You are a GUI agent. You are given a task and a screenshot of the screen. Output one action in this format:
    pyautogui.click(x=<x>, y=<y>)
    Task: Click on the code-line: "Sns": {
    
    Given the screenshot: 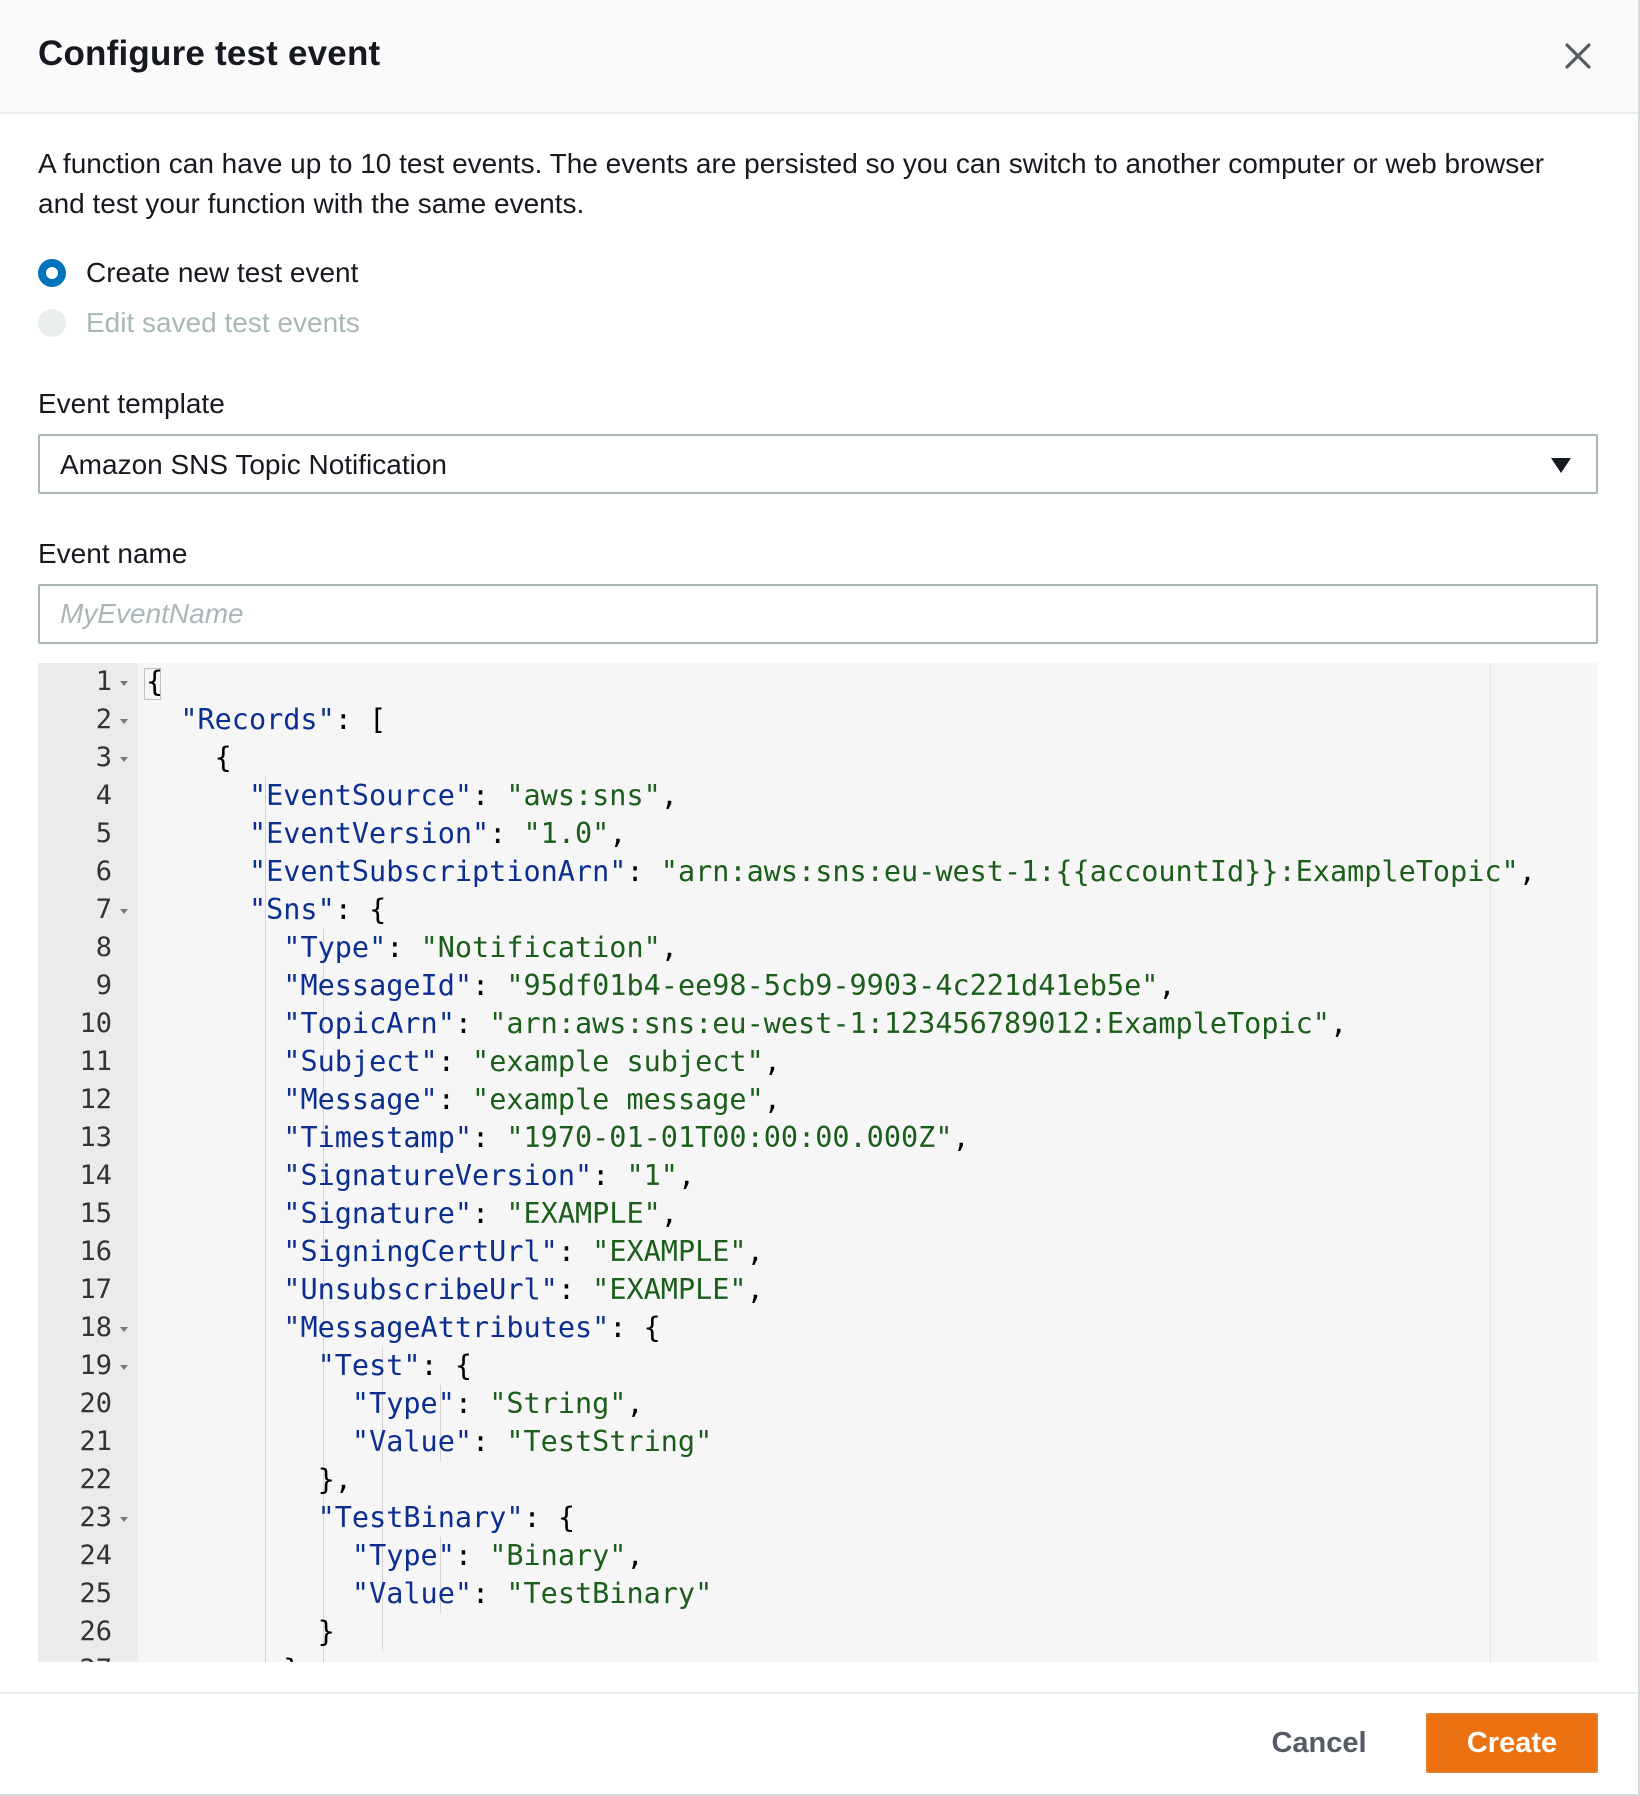 What is the action you would take?
    pyautogui.click(x=317, y=909)
    